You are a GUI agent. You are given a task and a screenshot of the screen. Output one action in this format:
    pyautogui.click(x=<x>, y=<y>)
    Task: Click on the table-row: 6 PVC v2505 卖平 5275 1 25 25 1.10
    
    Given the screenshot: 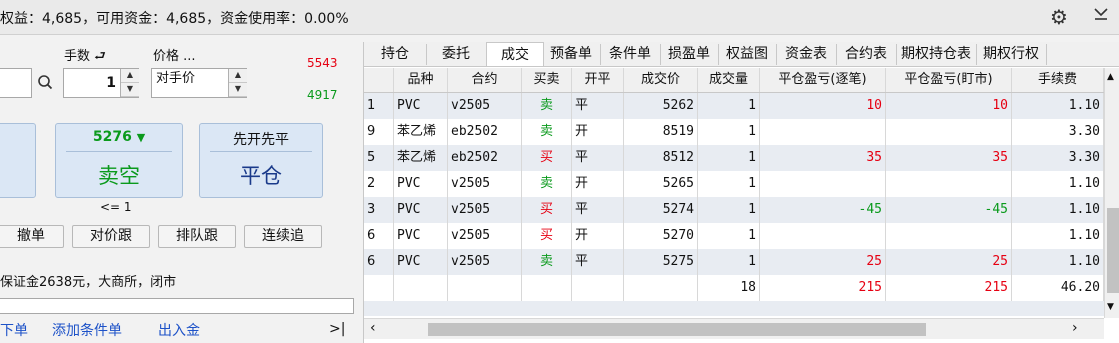 What is the action you would take?
    pyautogui.click(x=734, y=262)
    